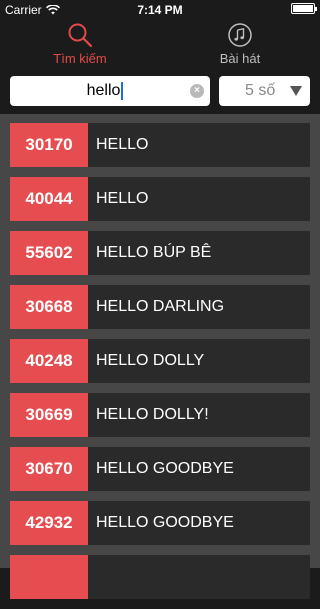  I want to click on music-note-icon, so click(240, 35).